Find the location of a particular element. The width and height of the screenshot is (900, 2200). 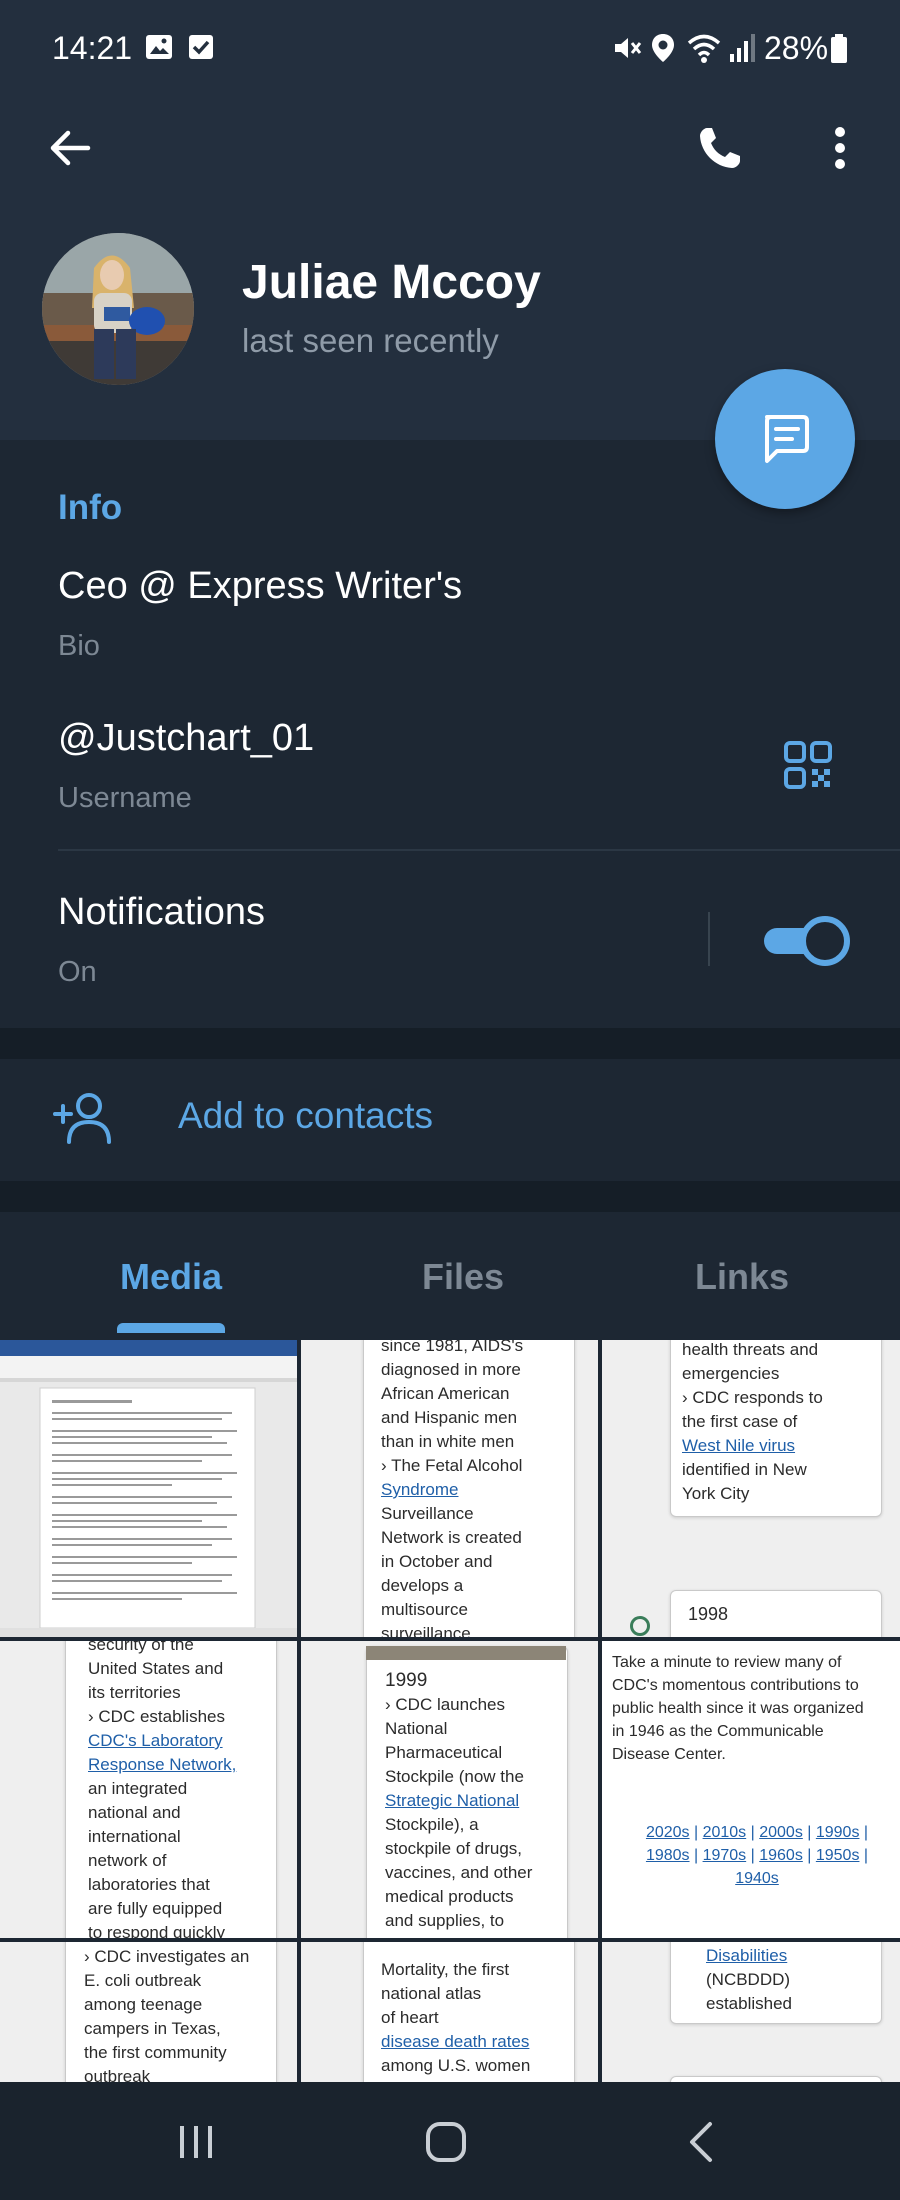

chat-bubble-icon is located at coordinates (787, 439).